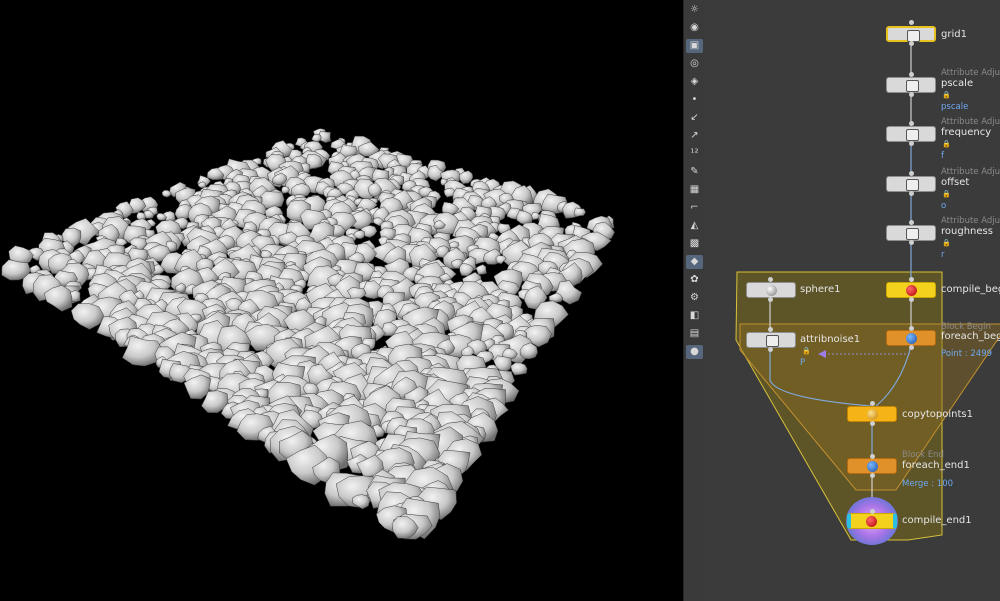 This screenshot has height=601, width=1000. I want to click on node-frequency-extra: f, so click(942, 156).